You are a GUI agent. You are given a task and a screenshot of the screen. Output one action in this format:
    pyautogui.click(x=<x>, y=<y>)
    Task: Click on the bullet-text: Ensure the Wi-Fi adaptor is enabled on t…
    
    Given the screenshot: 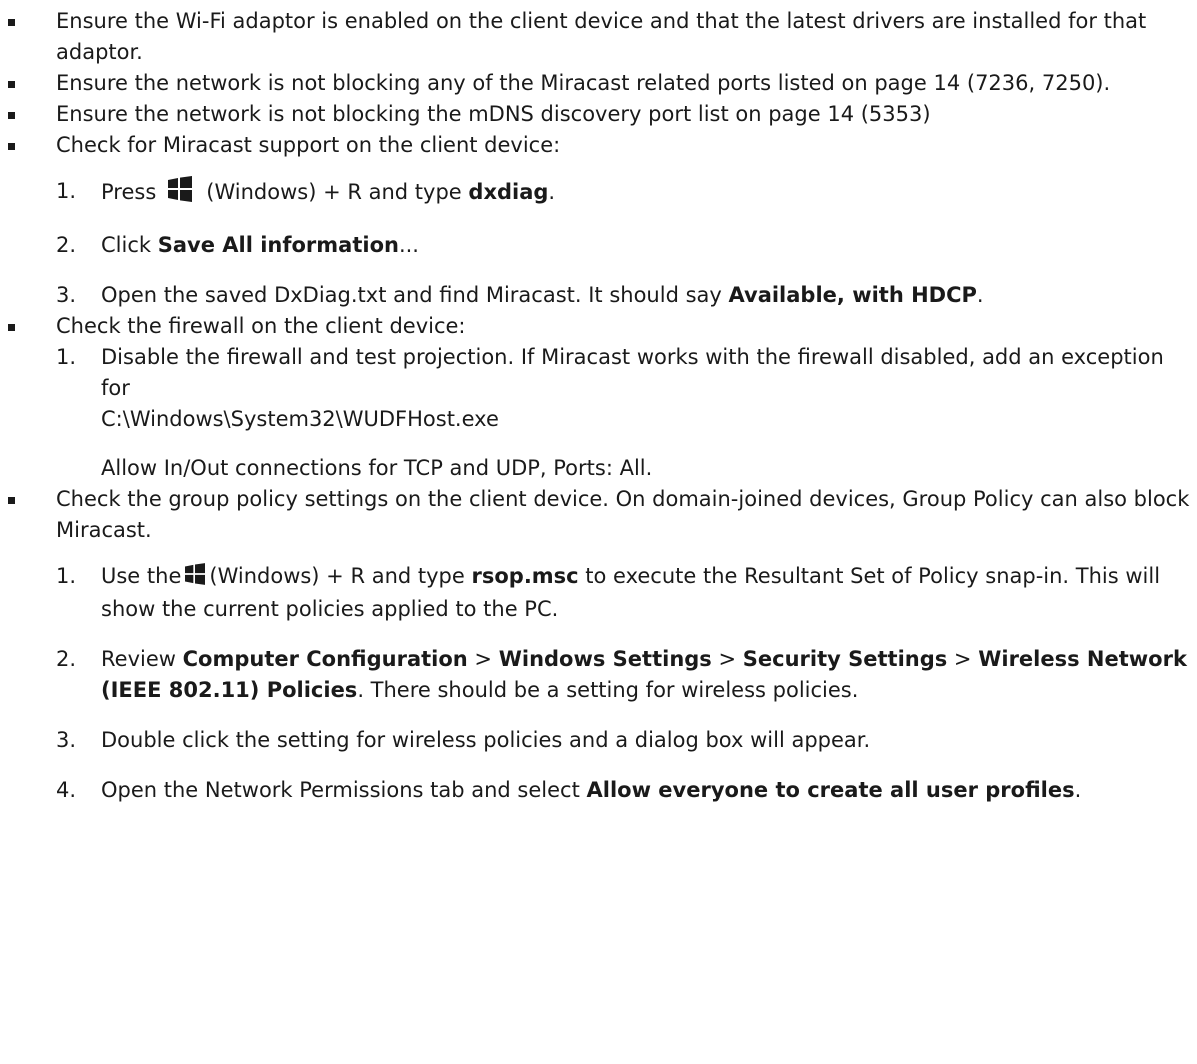 What is the action you would take?
    pyautogui.click(x=601, y=36)
    